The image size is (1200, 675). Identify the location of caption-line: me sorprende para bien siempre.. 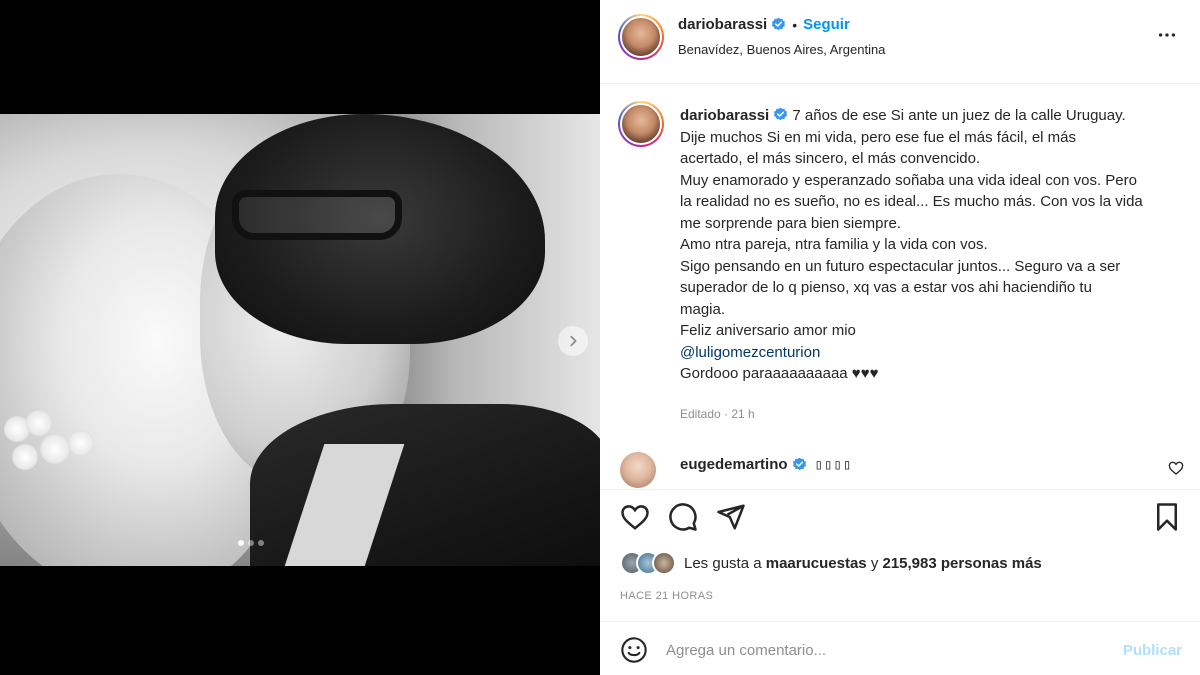
(790, 223).